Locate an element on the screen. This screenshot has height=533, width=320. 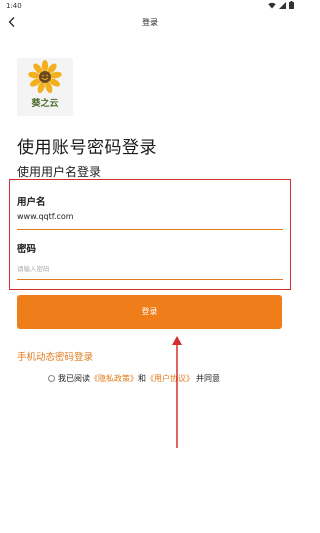
annotation-arrow is located at coordinates (177, 392).